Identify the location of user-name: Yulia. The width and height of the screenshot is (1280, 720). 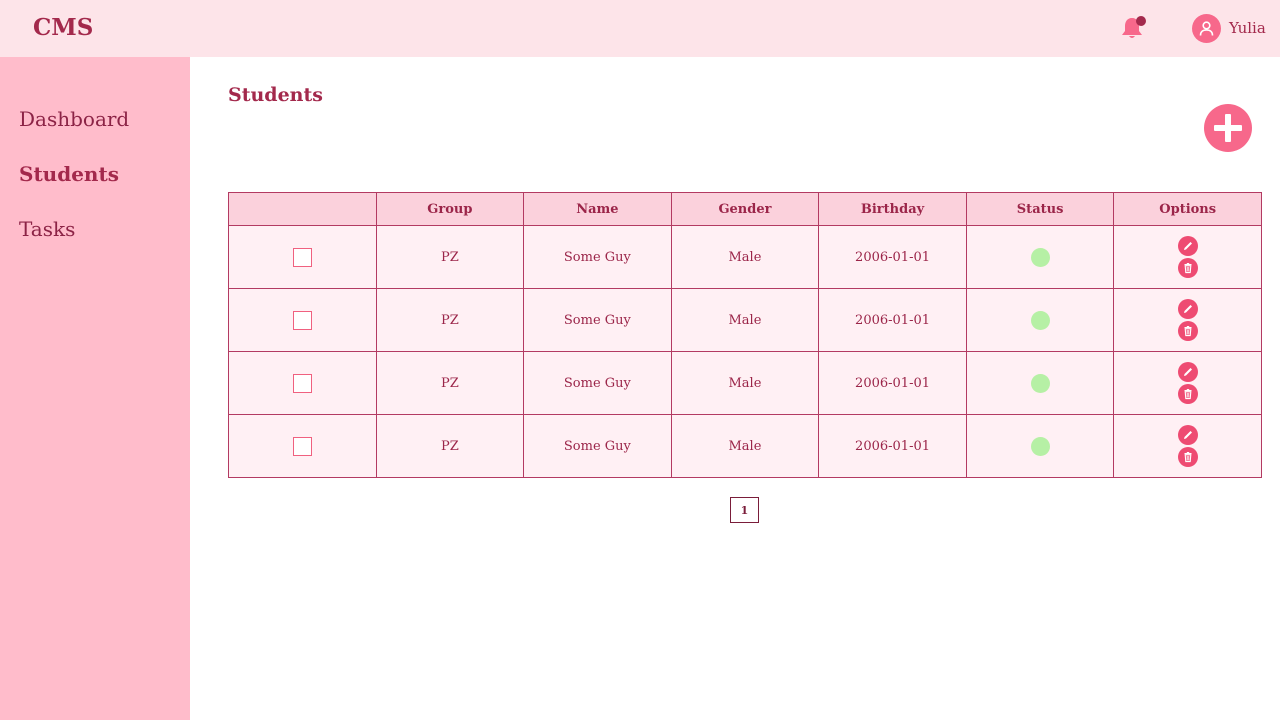
(1247, 28).